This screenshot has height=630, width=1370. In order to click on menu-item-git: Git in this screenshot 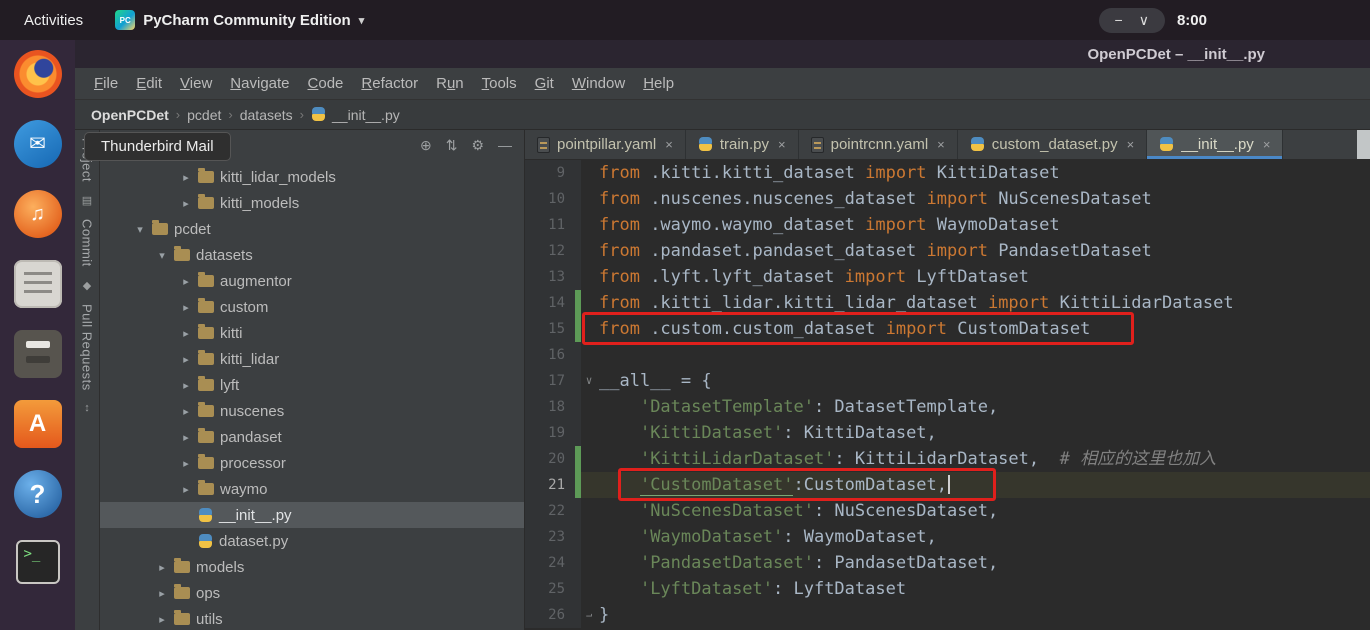, I will do `click(544, 83)`.